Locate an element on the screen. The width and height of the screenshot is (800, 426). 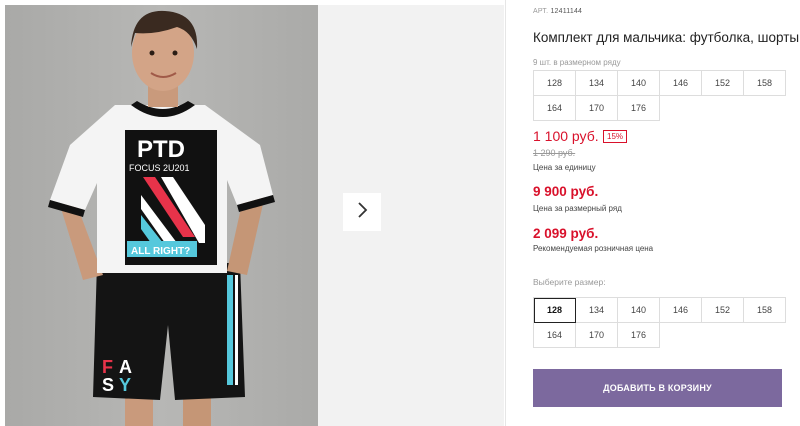
unit-price-label: Цена за единицу is located at coordinates (564, 167).